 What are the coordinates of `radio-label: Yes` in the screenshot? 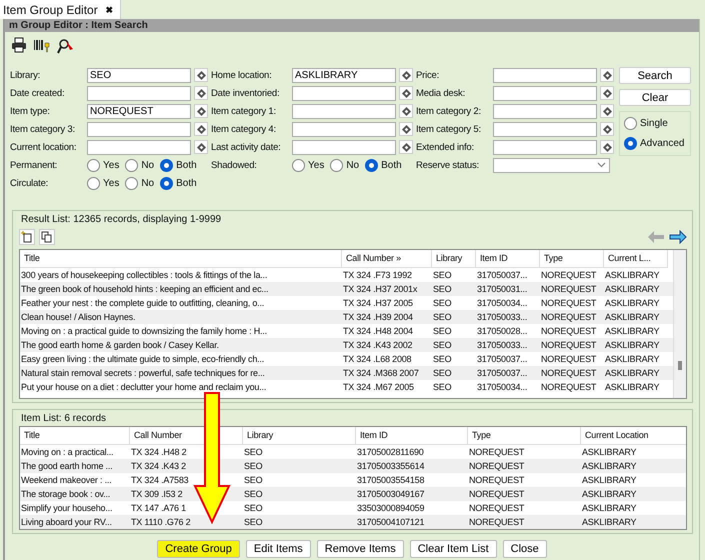 It's located at (111, 183).